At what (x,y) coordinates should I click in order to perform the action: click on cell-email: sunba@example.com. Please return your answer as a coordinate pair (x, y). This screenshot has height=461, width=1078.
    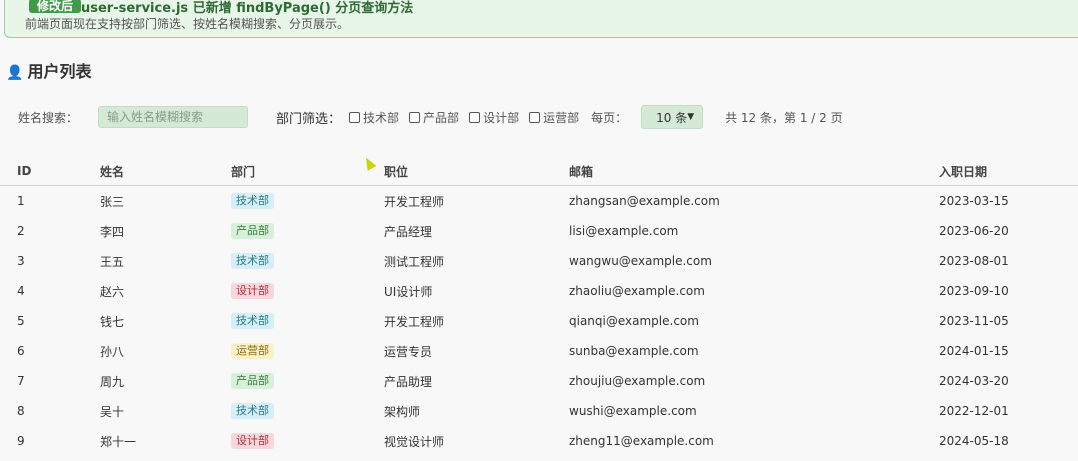
    Looking at the image, I should click on (634, 351).